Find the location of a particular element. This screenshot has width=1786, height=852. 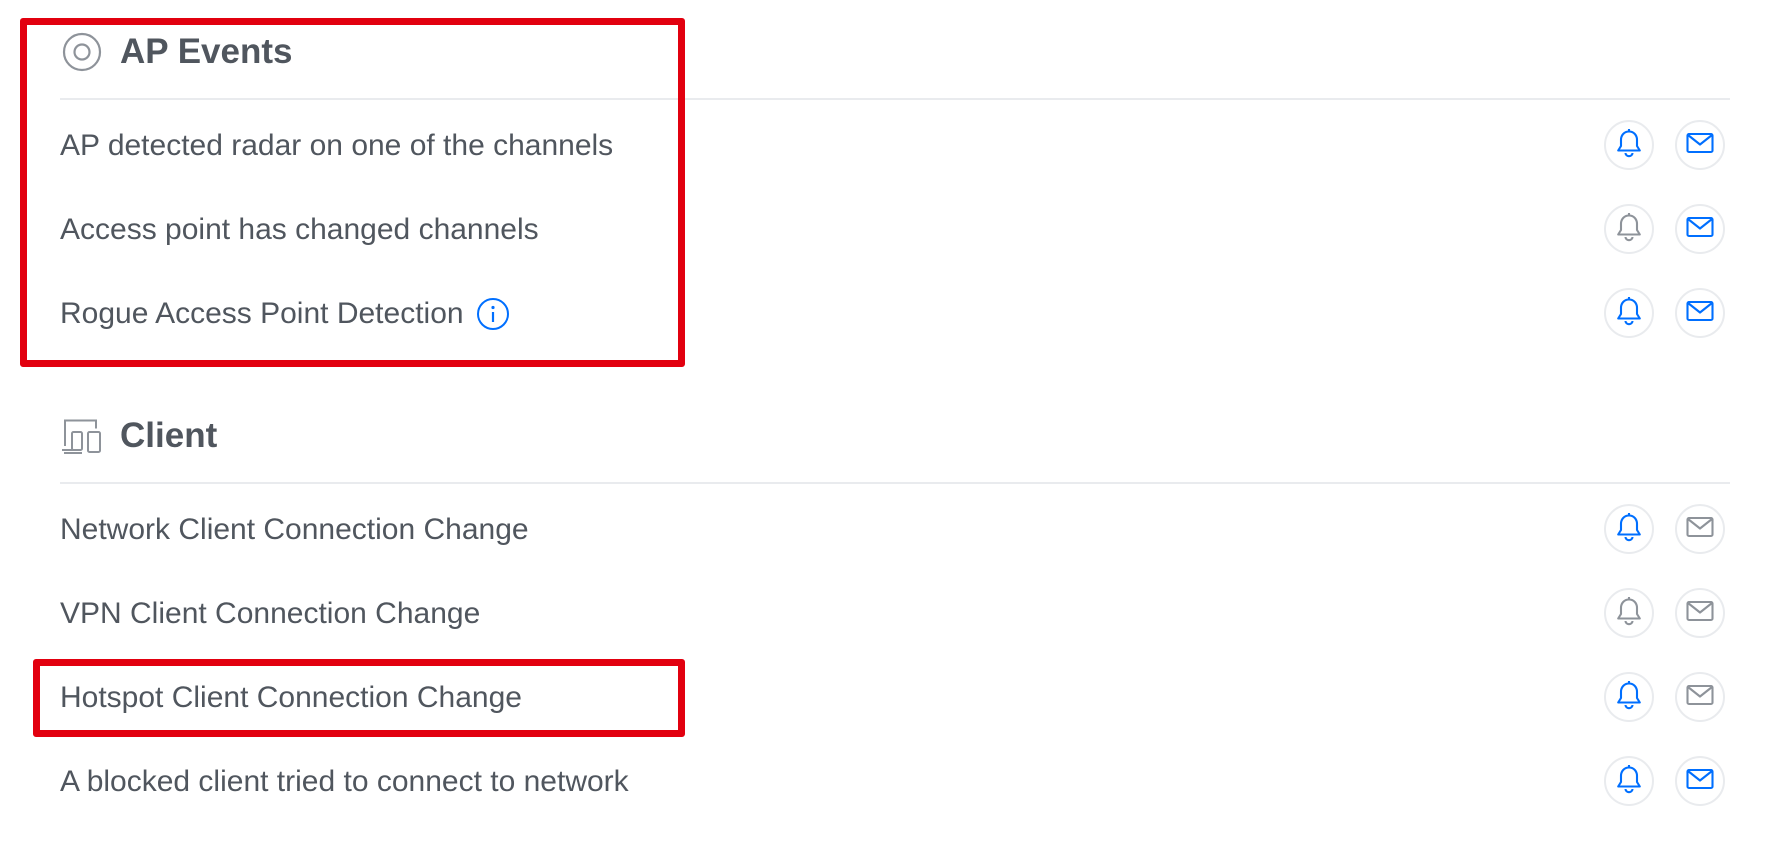

row-label: Rogue Access Point Detection is located at coordinates (285, 314).